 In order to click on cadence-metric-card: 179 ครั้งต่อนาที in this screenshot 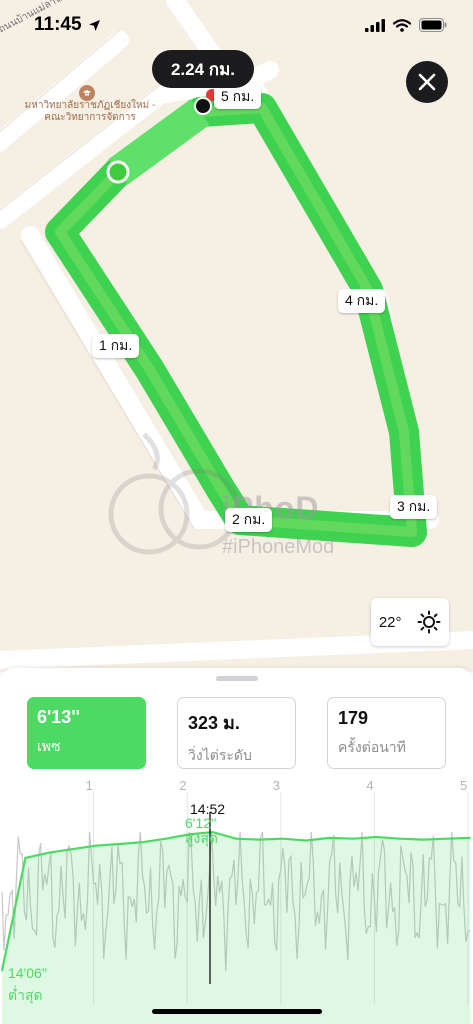, I will do `click(386, 733)`.